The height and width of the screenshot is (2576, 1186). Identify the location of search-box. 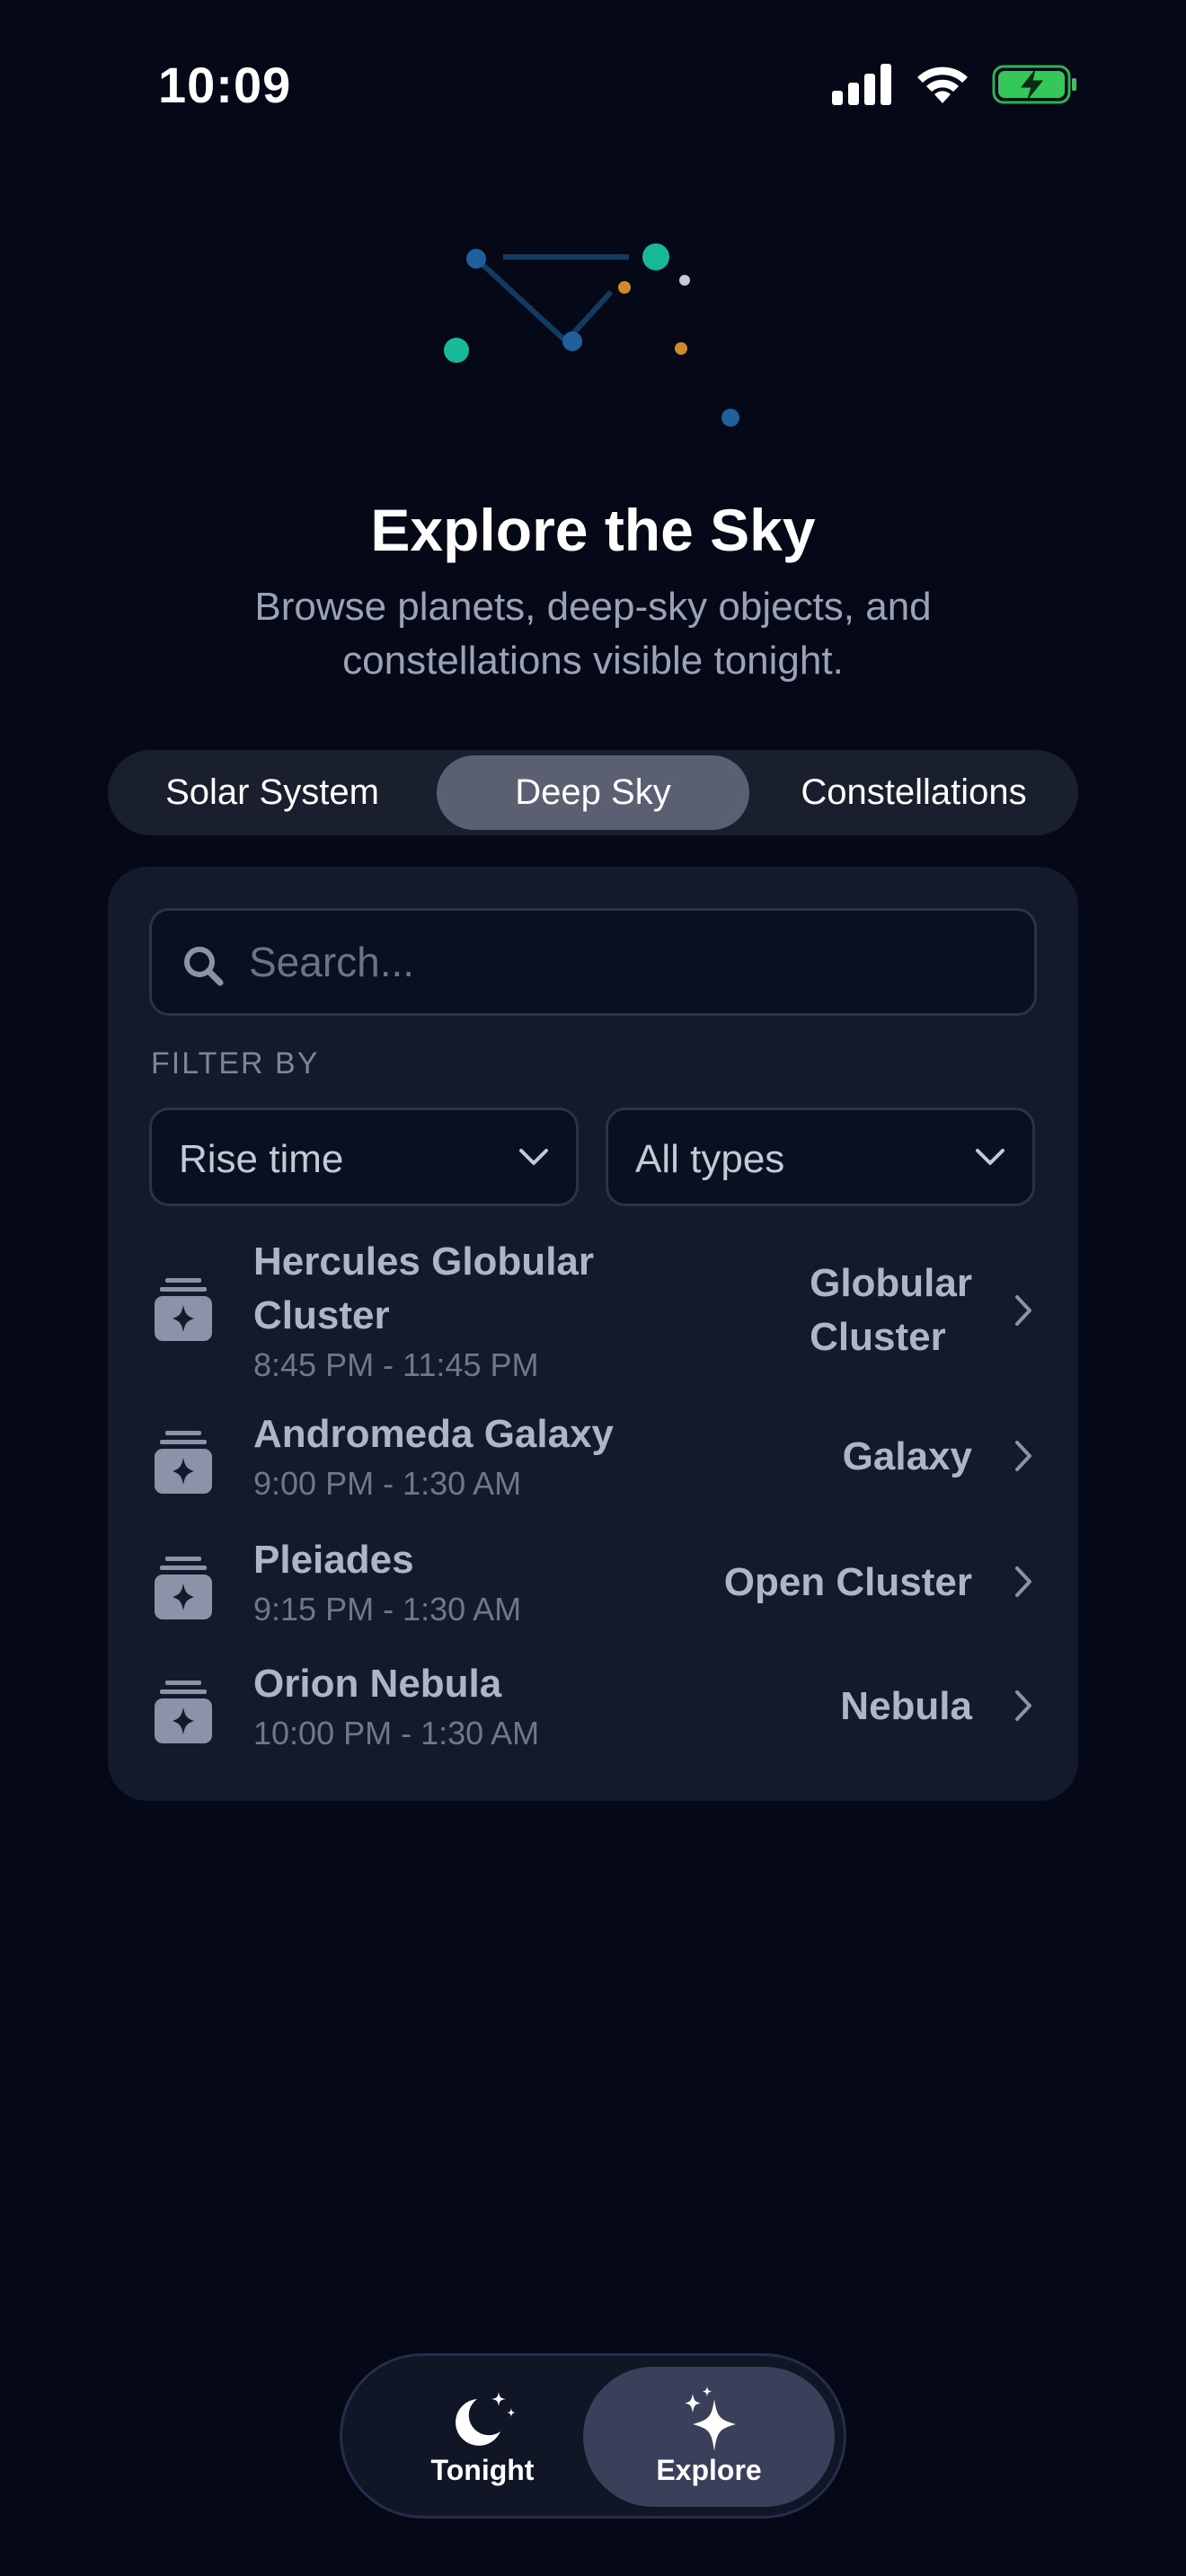
(593, 962).